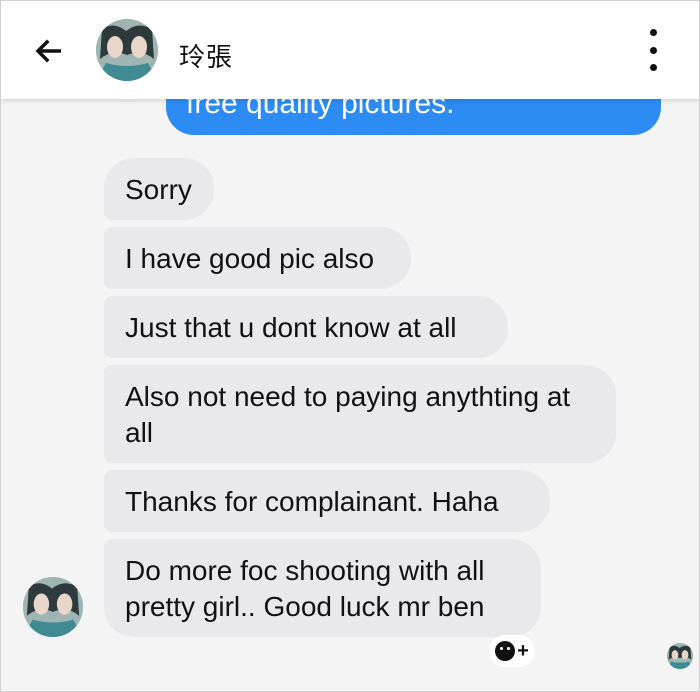 This screenshot has height=692, width=700. Describe the element at coordinates (653, 32) in the screenshot. I see `more-vertical-icon` at that location.